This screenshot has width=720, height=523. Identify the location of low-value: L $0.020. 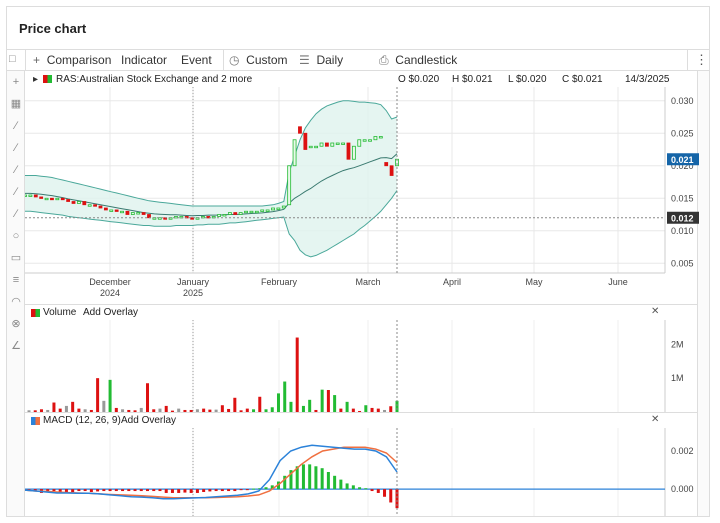
(527, 79).